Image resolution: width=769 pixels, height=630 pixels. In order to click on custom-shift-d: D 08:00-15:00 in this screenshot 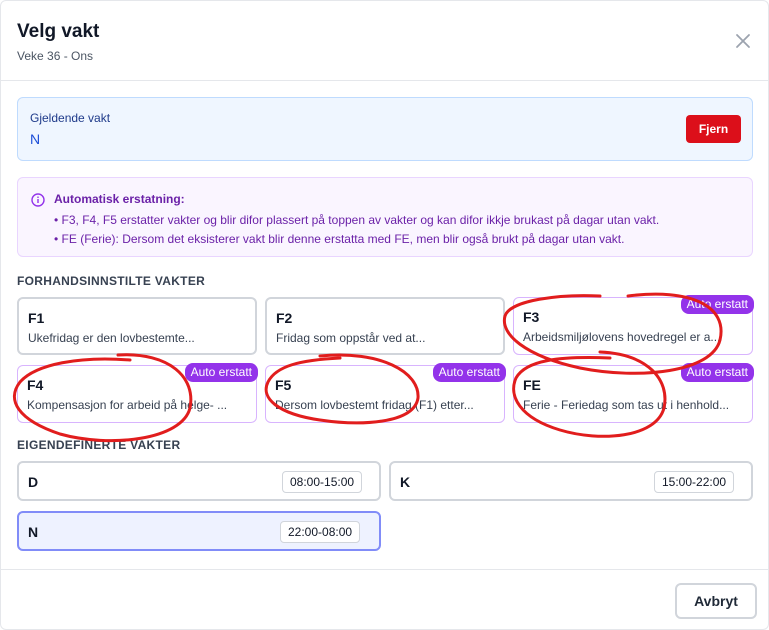, I will do `click(199, 481)`.